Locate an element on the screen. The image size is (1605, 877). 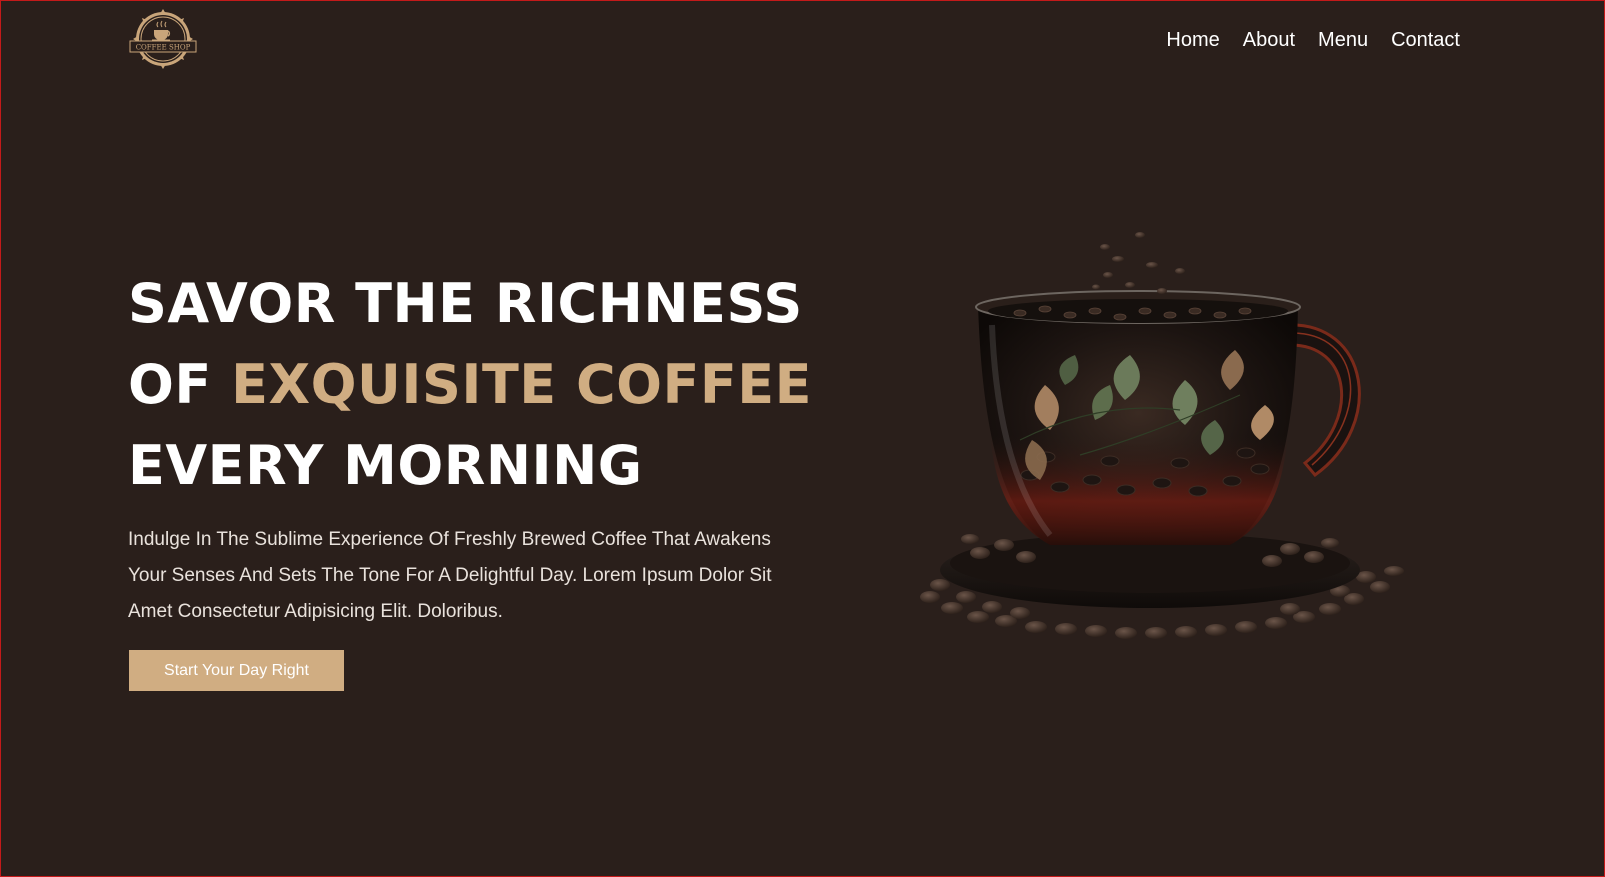
hero-title-line-1: SAVOR THE RICHNESS is located at coordinates (465, 303).